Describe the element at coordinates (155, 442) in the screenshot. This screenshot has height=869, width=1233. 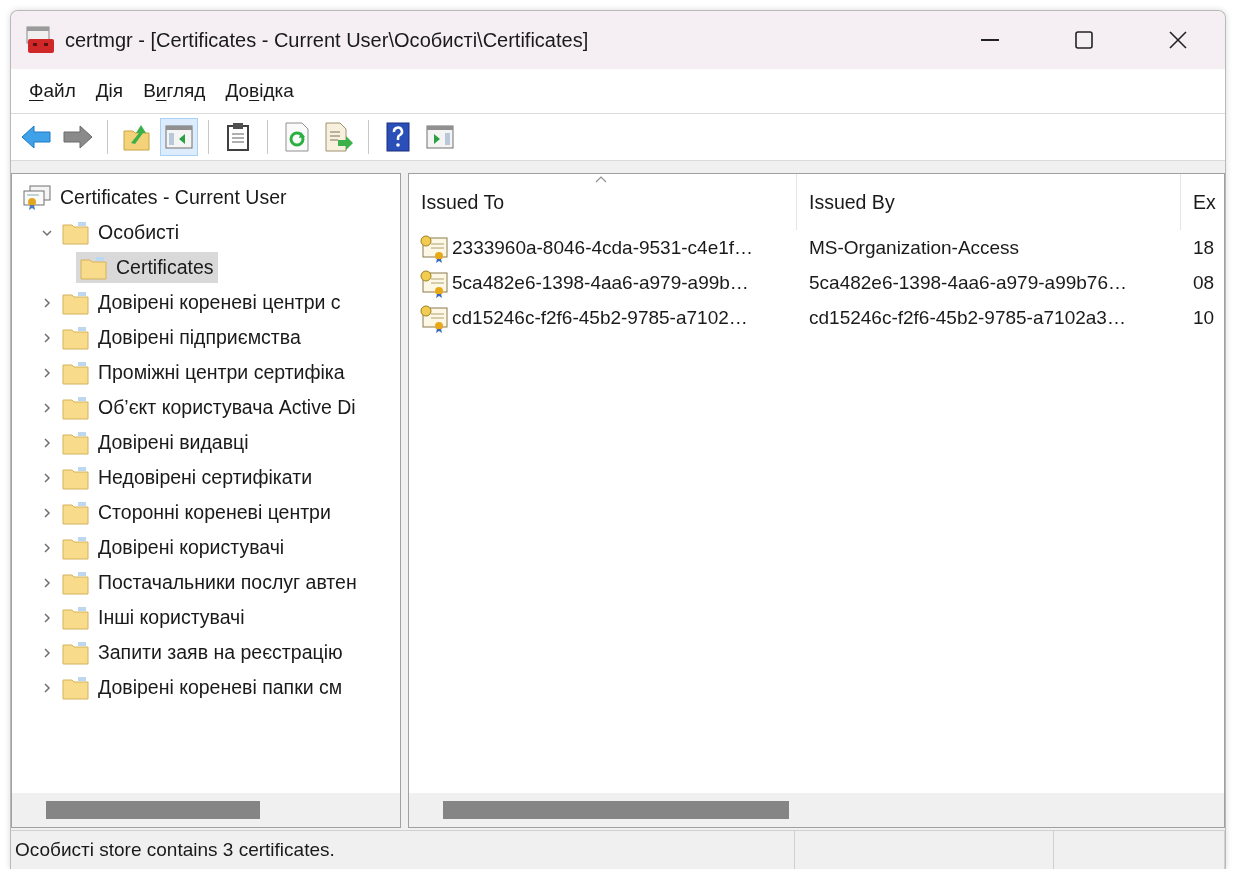
I see `tree-item: Довірені видавці` at that location.